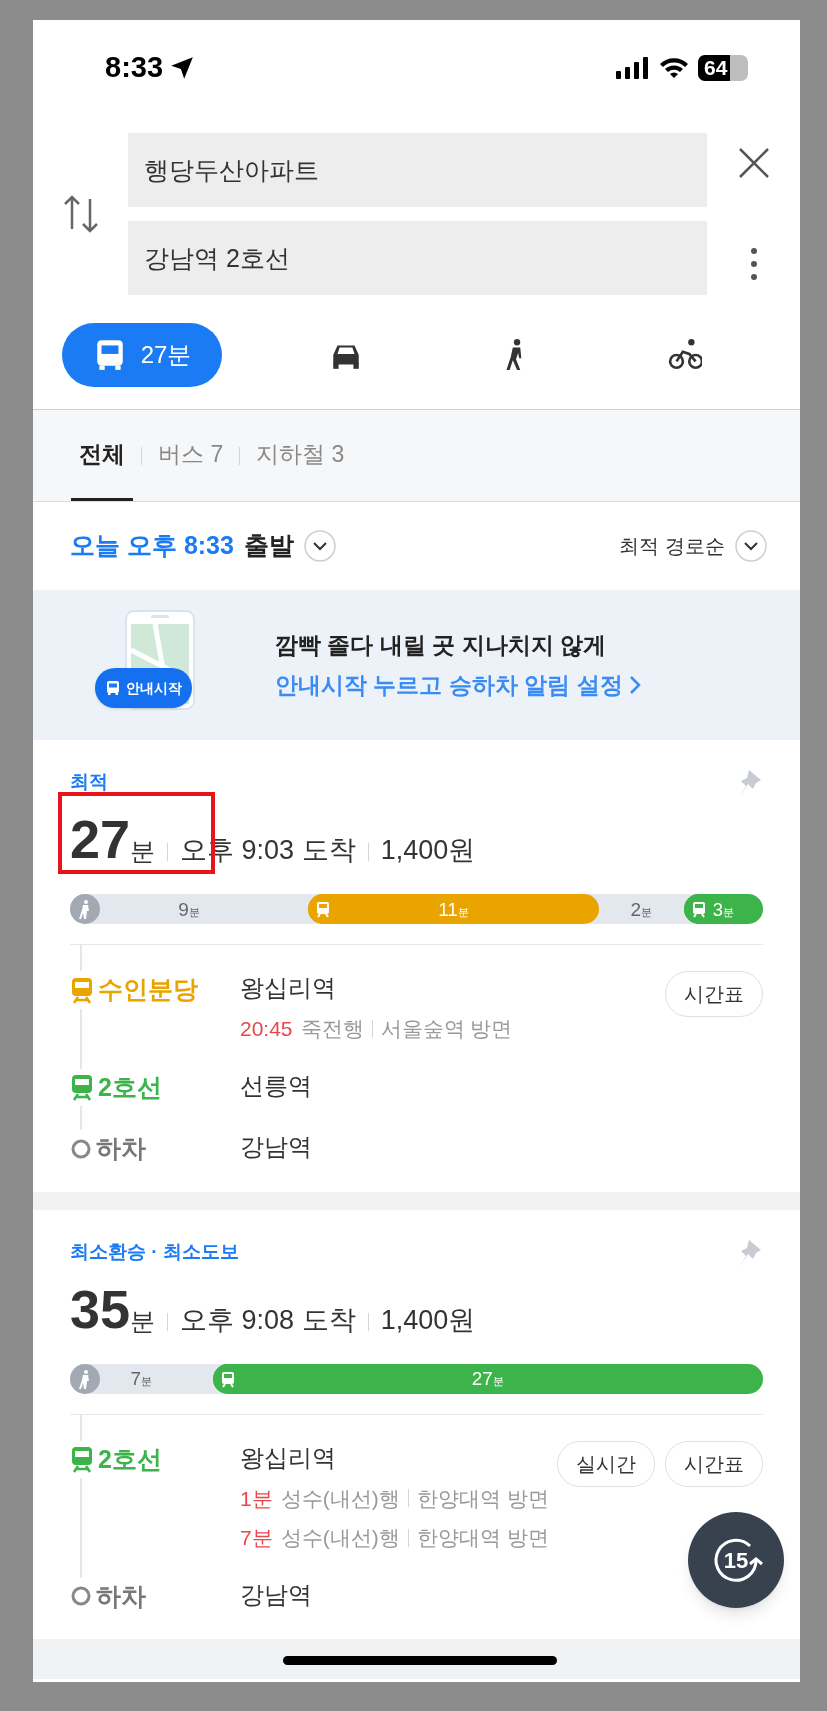  What do you see at coordinates (606, 1463) in the screenshot?
I see `schedule-button: 실시간` at bounding box center [606, 1463].